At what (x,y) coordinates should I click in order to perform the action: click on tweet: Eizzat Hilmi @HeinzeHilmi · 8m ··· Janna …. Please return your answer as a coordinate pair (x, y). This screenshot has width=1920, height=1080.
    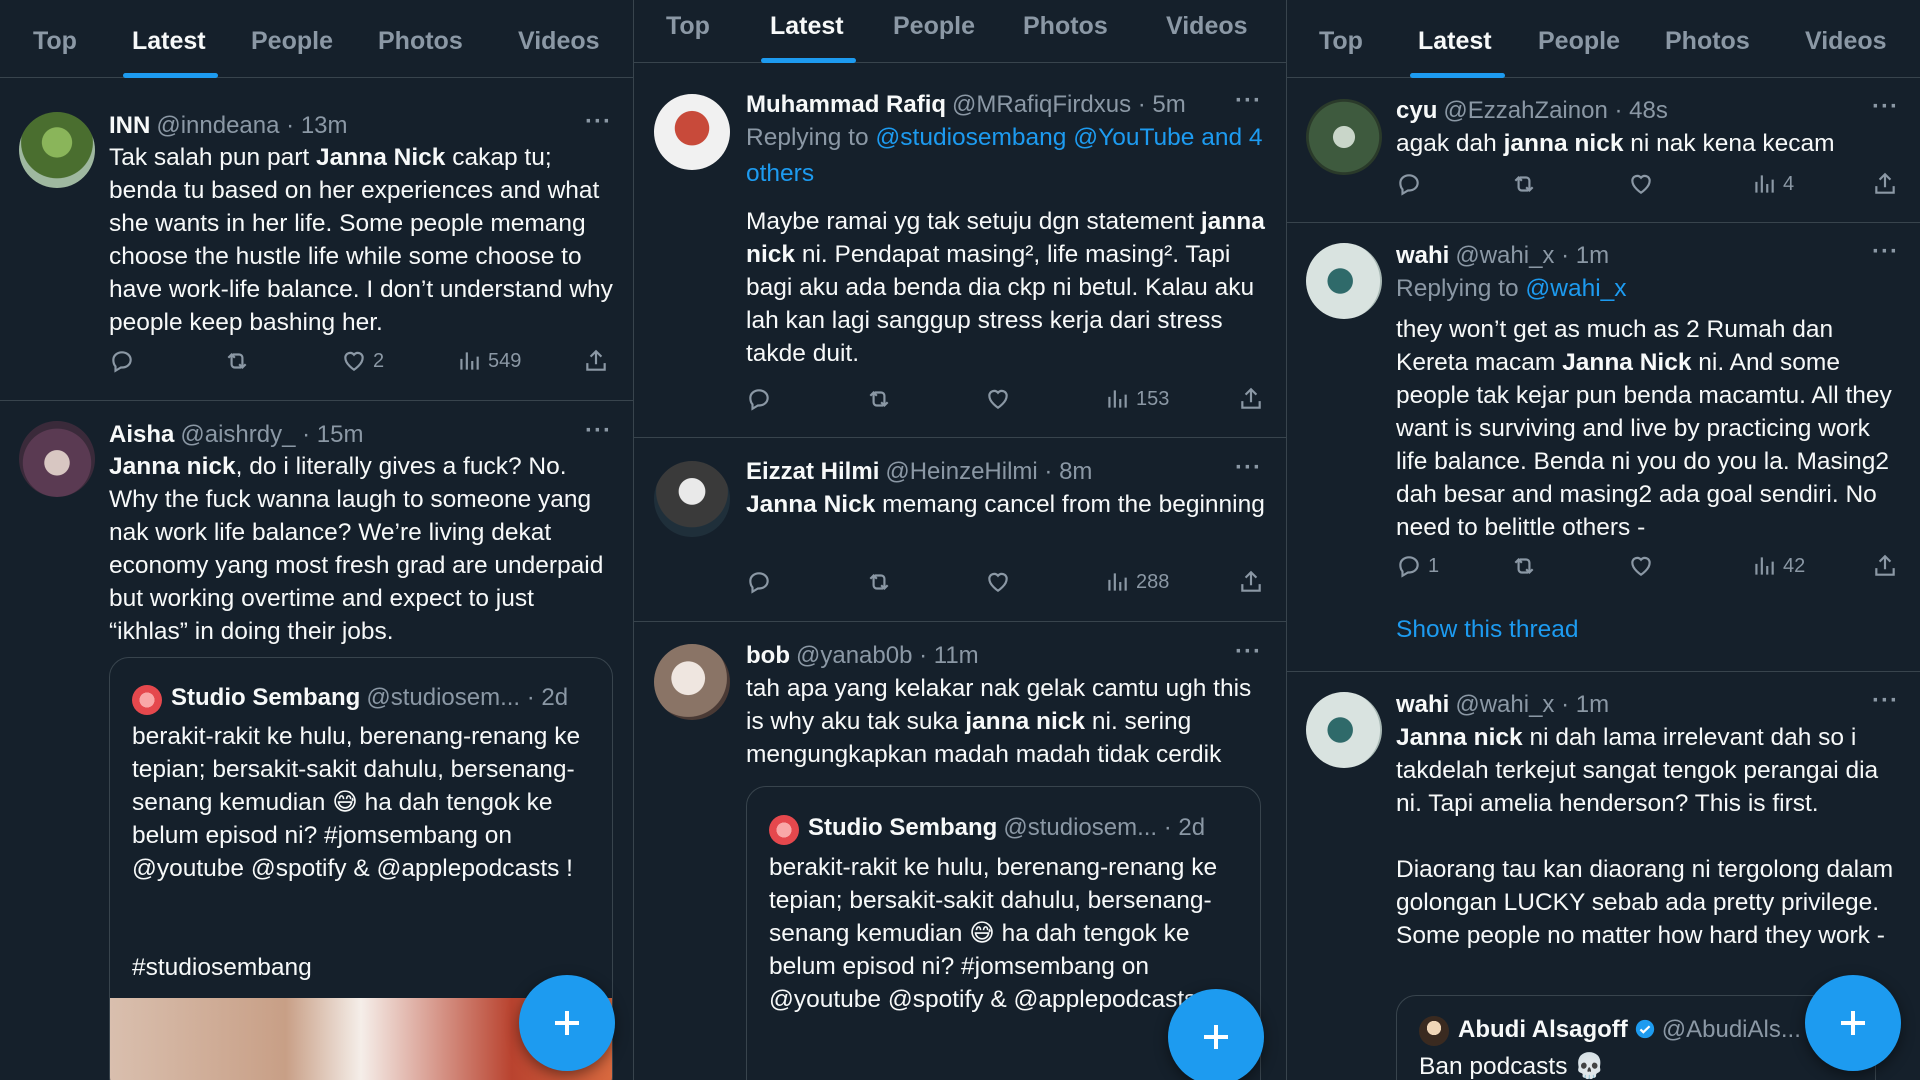
    Looking at the image, I should click on (960, 530).